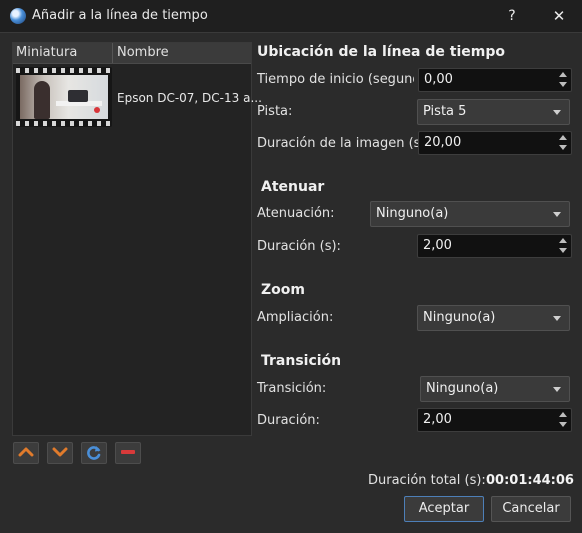  Describe the element at coordinates (341, 143) in the screenshot. I see `image-duration-label: Duración de la imagen (s)` at that location.